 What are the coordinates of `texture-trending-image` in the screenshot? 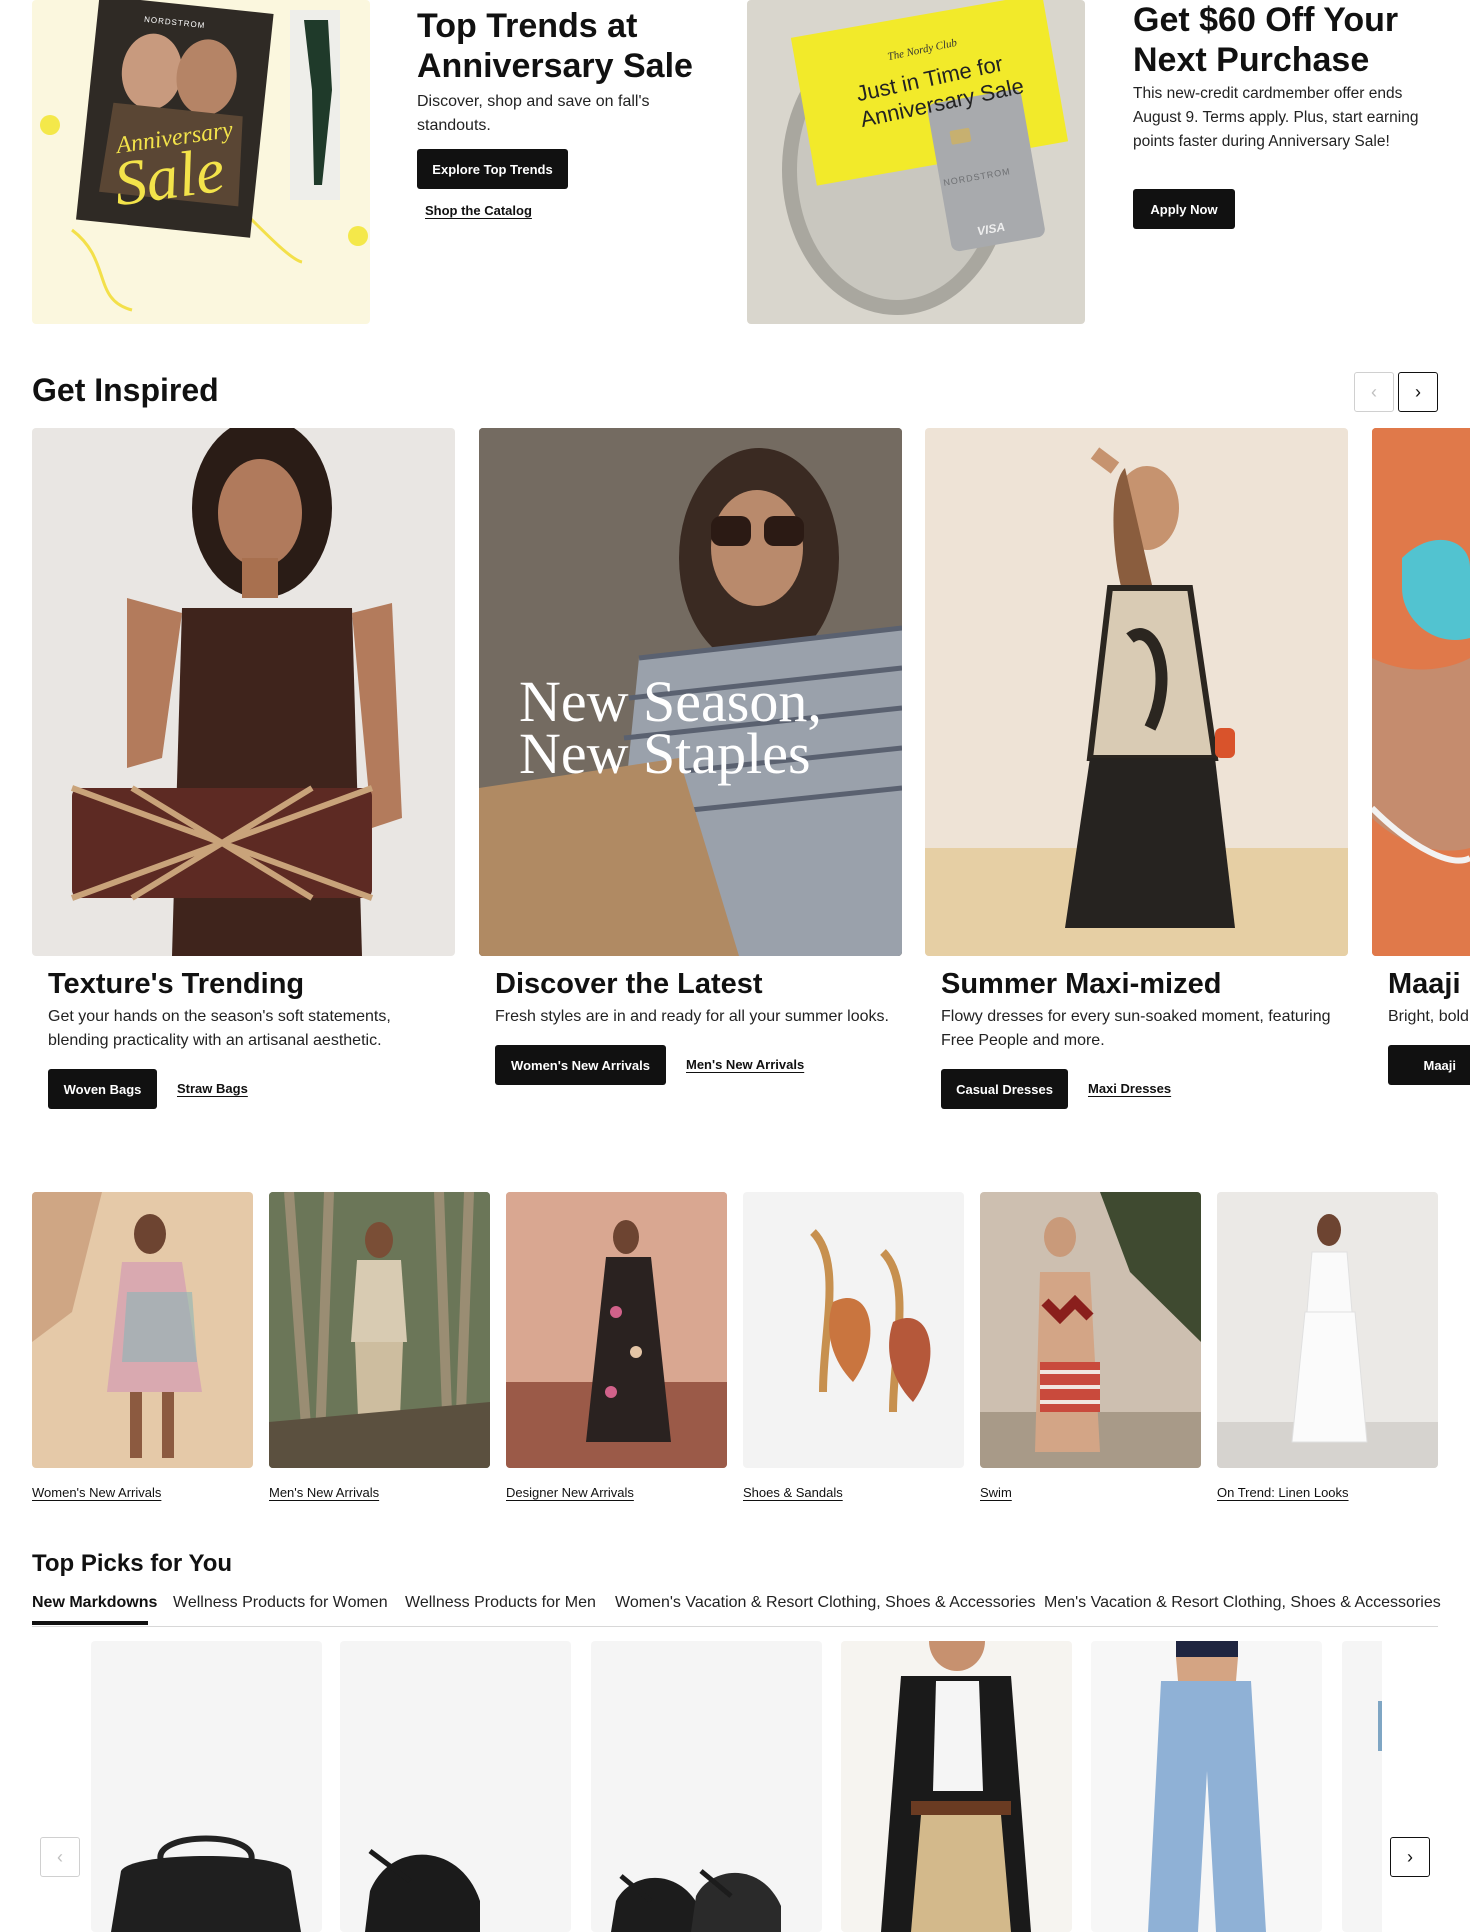 It's located at (243, 692).